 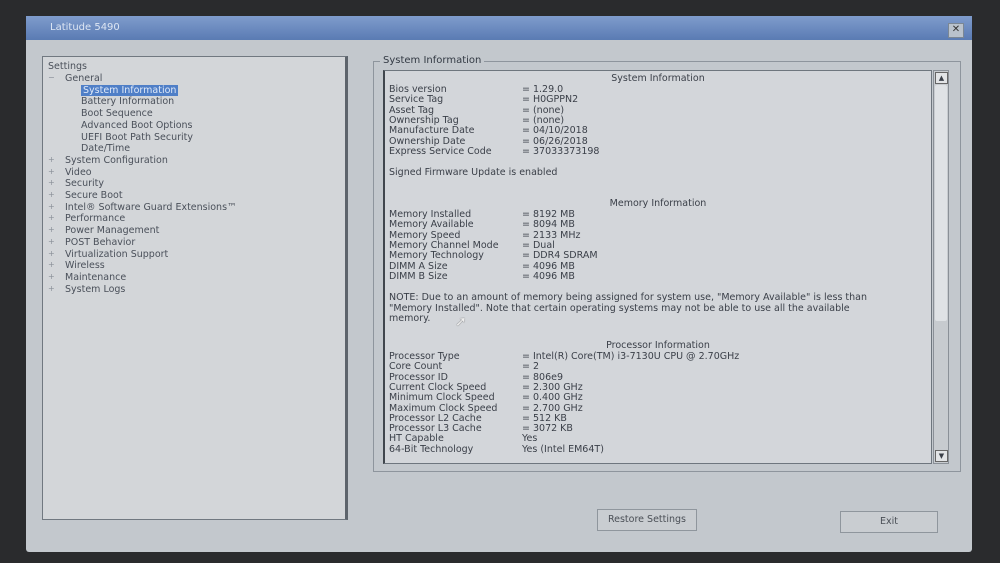 What do you see at coordinates (432, 60) in the screenshot?
I see `group-label: System Information` at bounding box center [432, 60].